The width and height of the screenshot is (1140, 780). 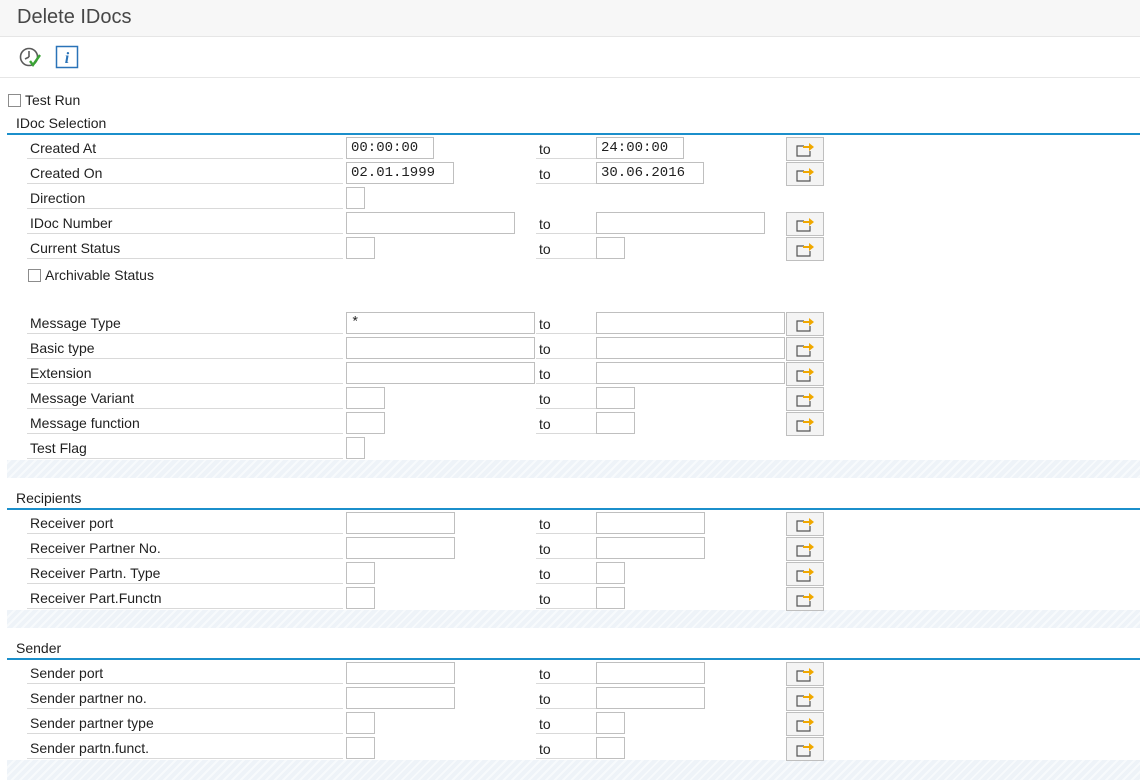 I want to click on created-on-to-input: 30.06.2016, so click(x=650, y=173).